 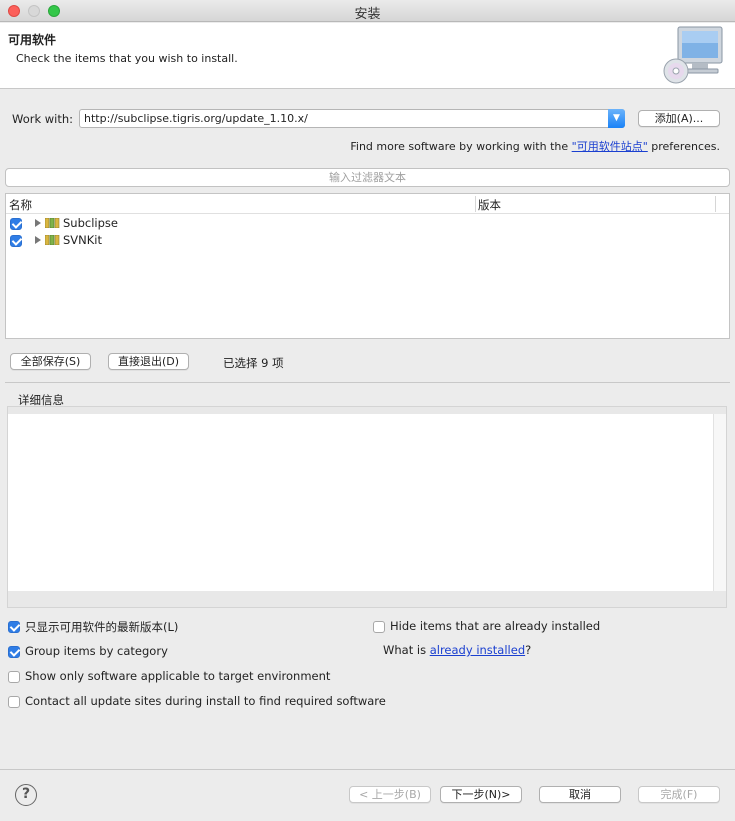 I want to click on work-with-label: Work with:, so click(x=43, y=119).